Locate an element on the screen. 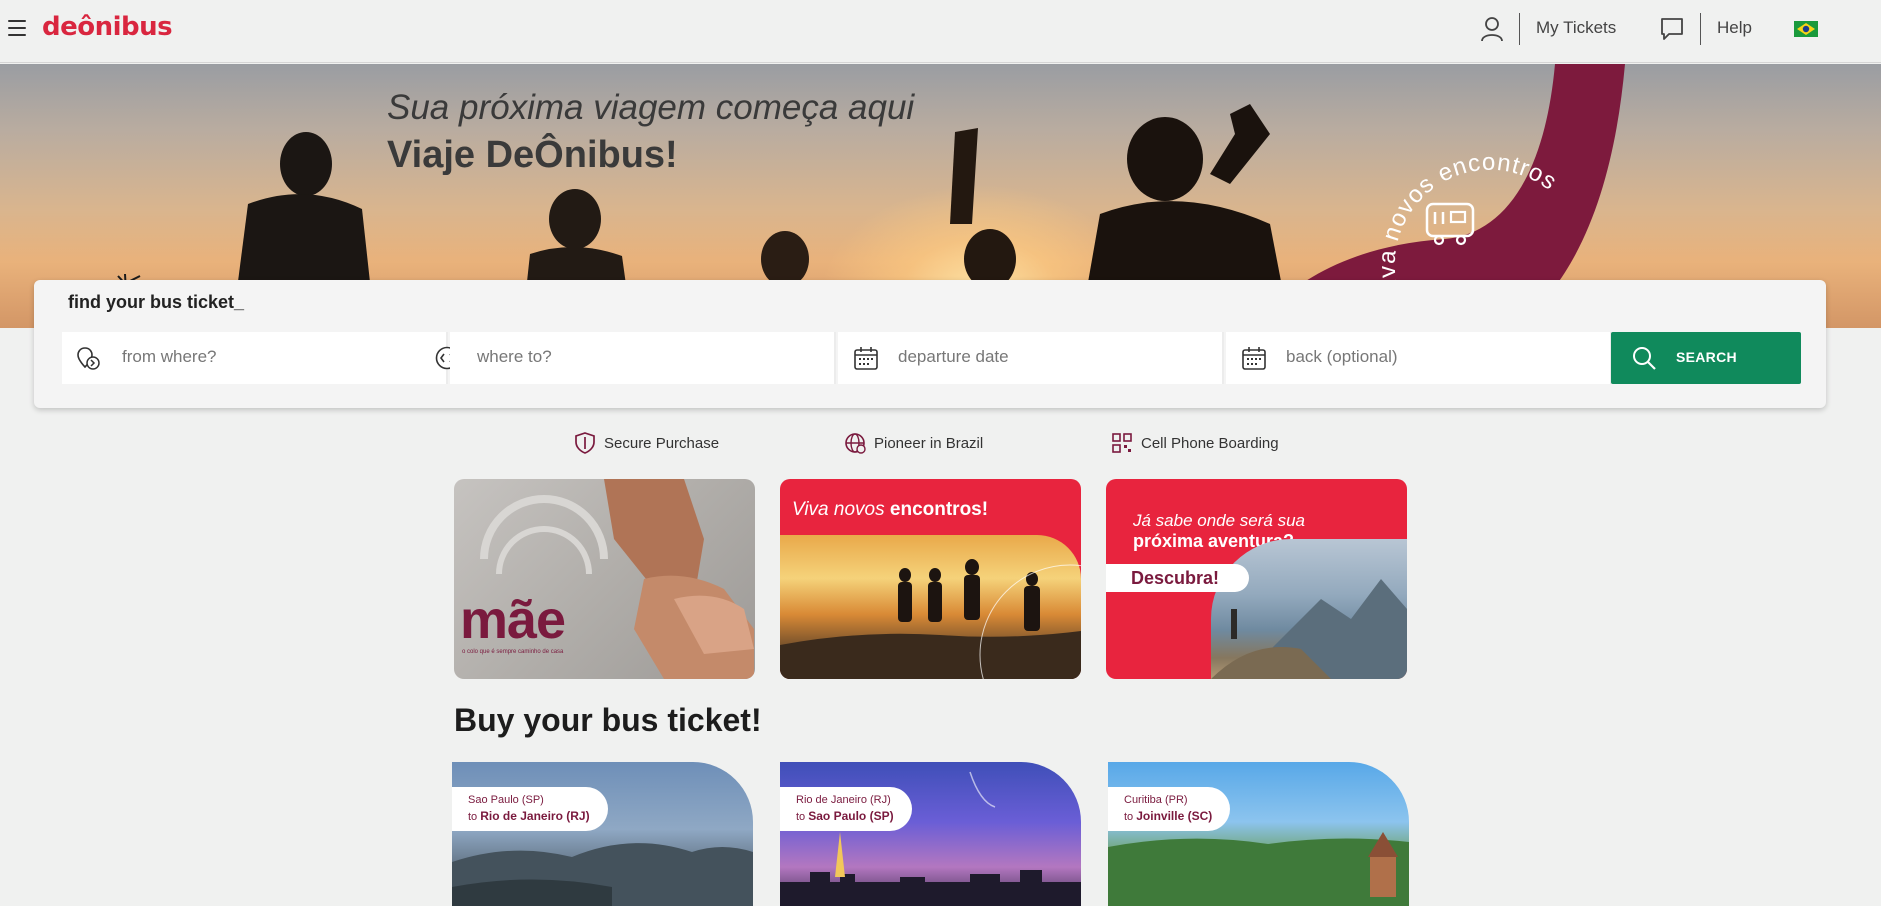 Image resolution: width=1881 pixels, height=906 pixels. to-field: where to? is located at coordinates (643, 358).